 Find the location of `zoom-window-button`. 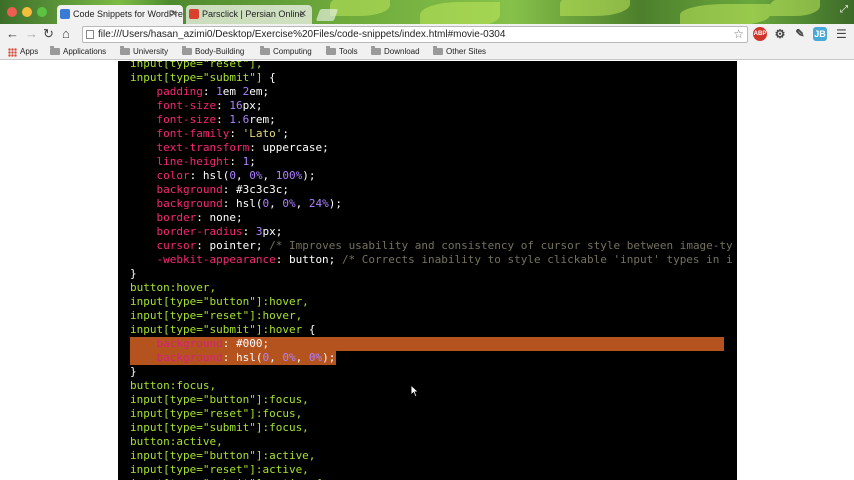

zoom-window-button is located at coordinates (42, 12).